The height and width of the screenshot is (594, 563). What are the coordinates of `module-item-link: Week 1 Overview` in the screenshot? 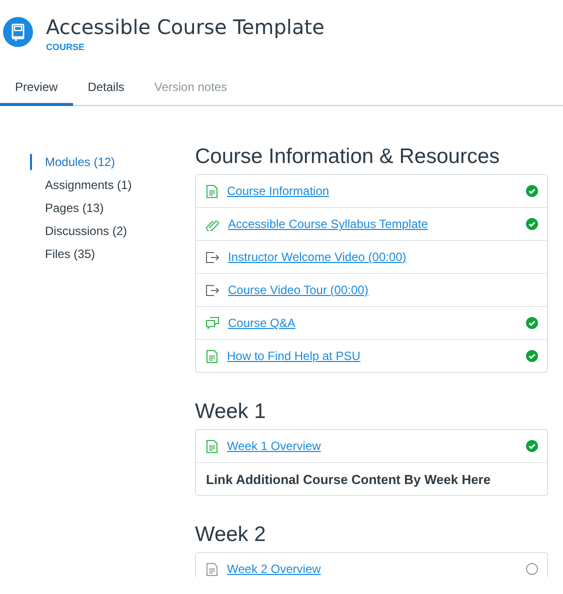 It's located at (274, 446).